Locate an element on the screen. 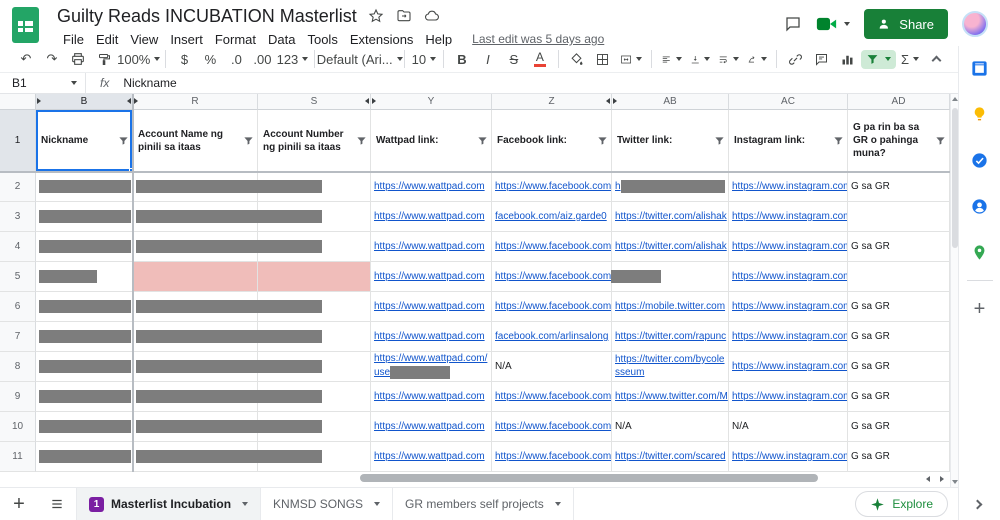  cell-link: https://twitter.com/bycolesseum is located at coordinates (670, 366).